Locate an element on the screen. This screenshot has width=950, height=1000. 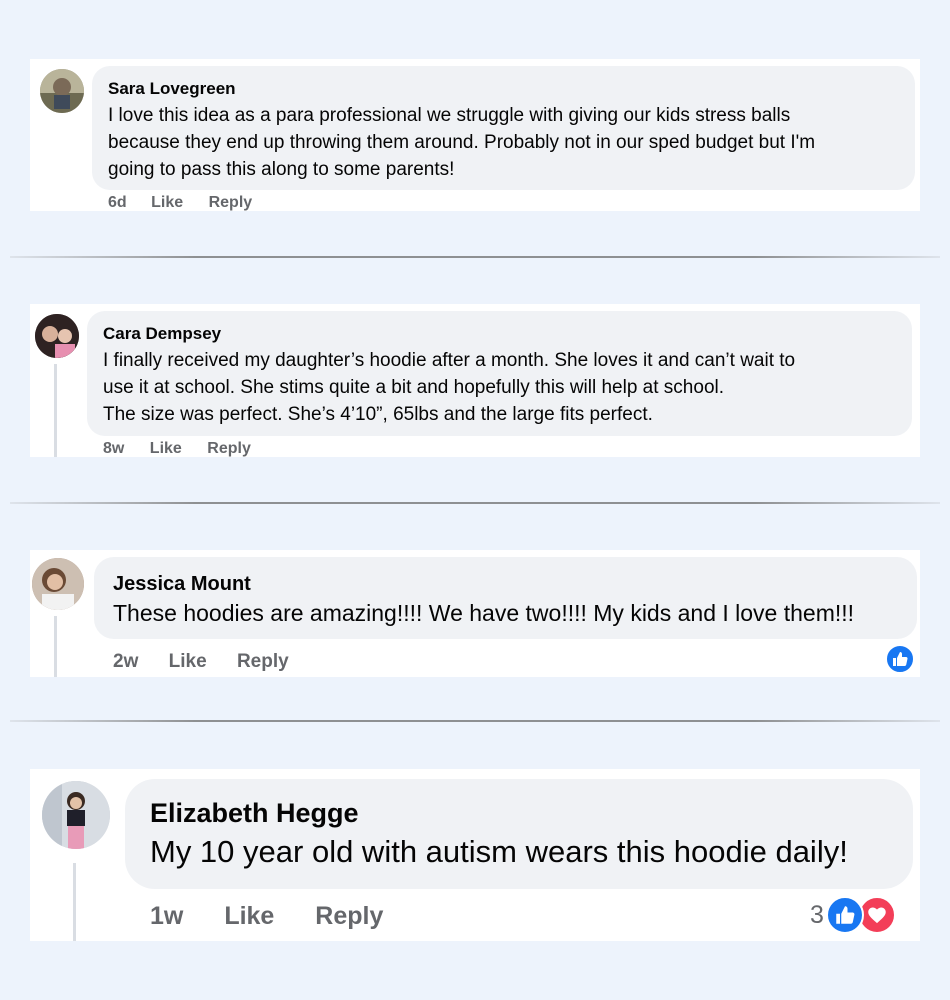
comment-actions: 1w Like Reply is located at coordinates (266, 916).